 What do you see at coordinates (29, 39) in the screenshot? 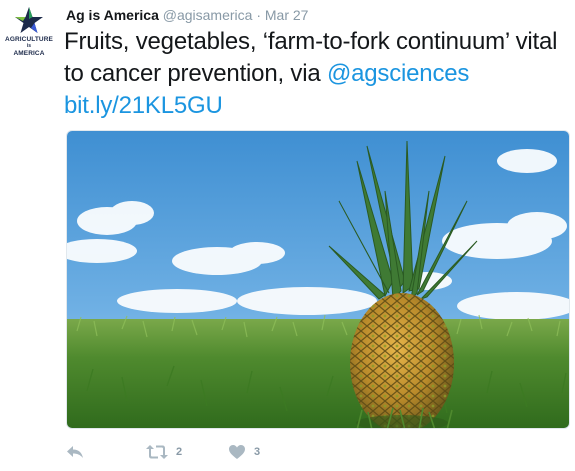
I see `logo-line1: AGRICULTURE` at bounding box center [29, 39].